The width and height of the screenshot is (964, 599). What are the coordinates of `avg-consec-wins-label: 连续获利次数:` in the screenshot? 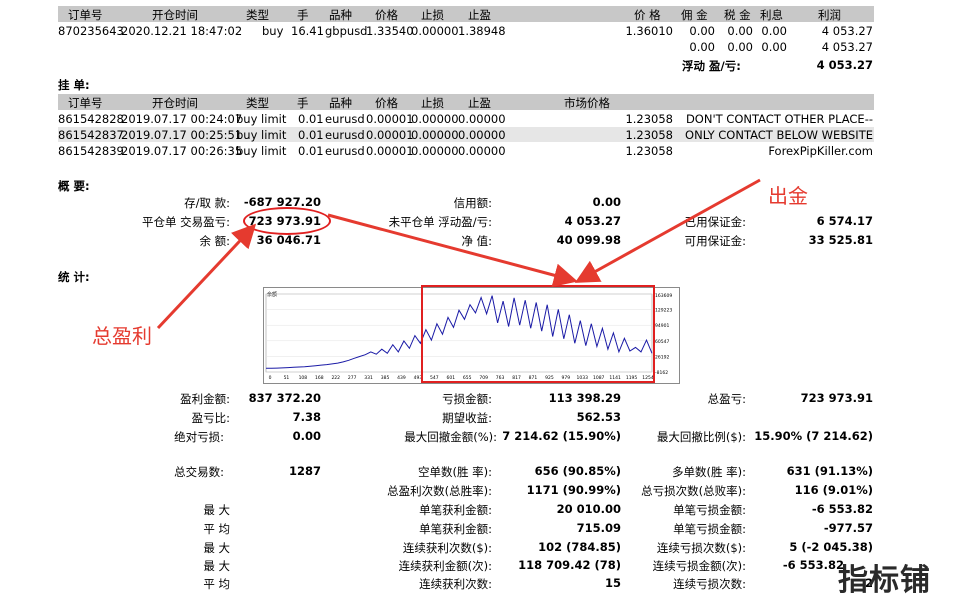 It's located at (455, 584).